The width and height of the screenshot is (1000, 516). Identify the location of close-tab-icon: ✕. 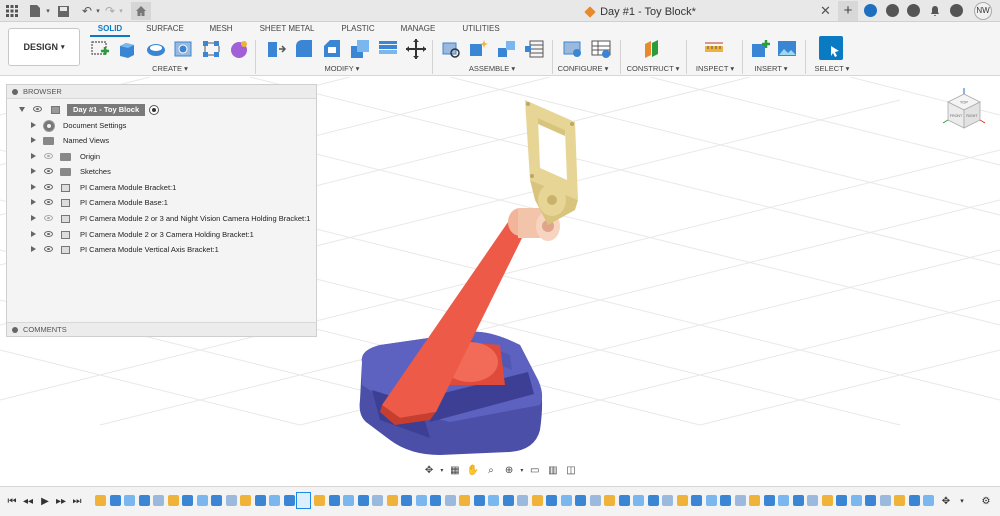
(825, 11).